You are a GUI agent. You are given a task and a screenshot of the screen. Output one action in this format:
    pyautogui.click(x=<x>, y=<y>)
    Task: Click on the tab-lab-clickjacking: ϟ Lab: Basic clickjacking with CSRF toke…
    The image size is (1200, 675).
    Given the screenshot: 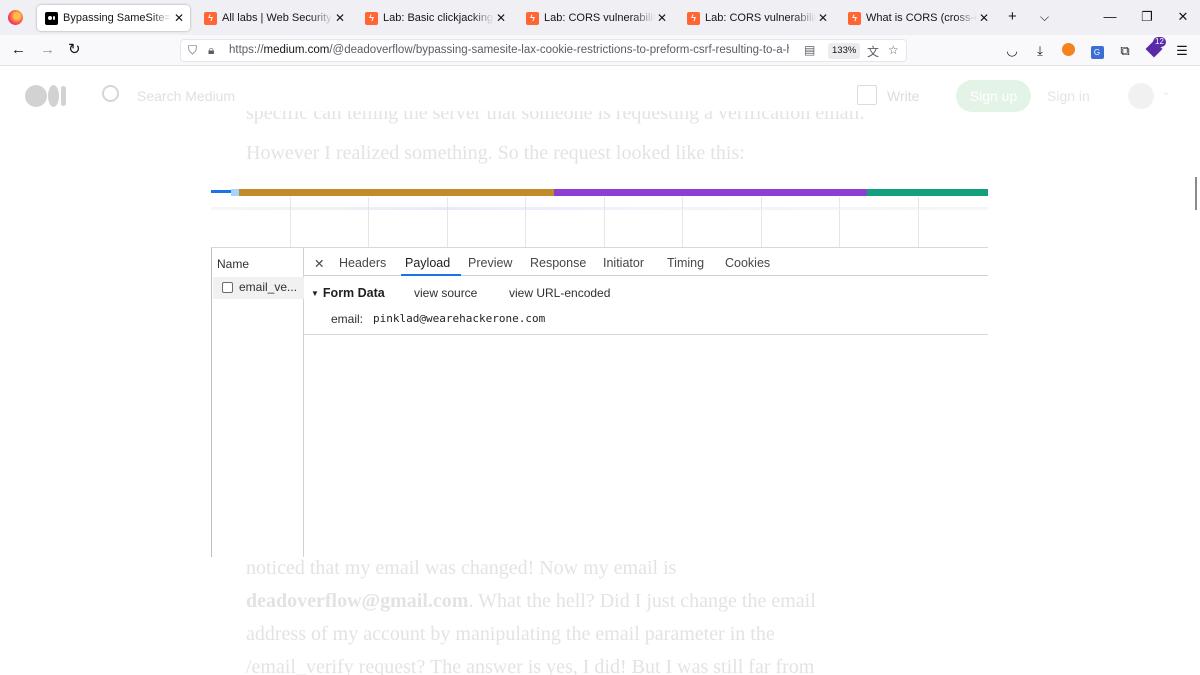 What is the action you would take?
    pyautogui.click(x=434, y=18)
    